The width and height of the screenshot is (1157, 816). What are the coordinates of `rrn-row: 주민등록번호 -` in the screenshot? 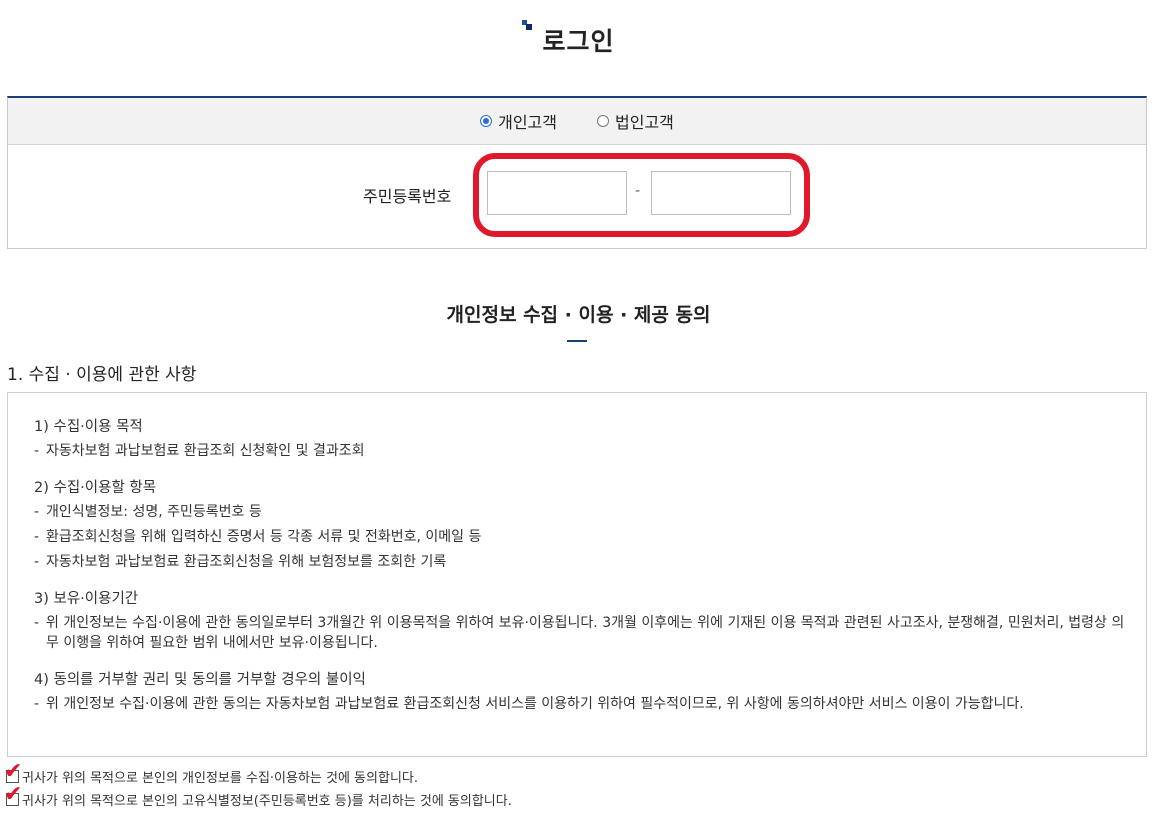 It's located at (577, 197).